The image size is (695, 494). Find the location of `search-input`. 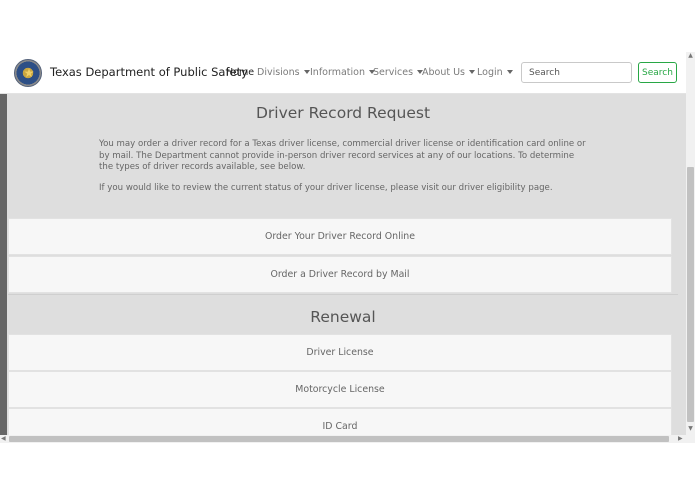

search-input is located at coordinates (576, 72).